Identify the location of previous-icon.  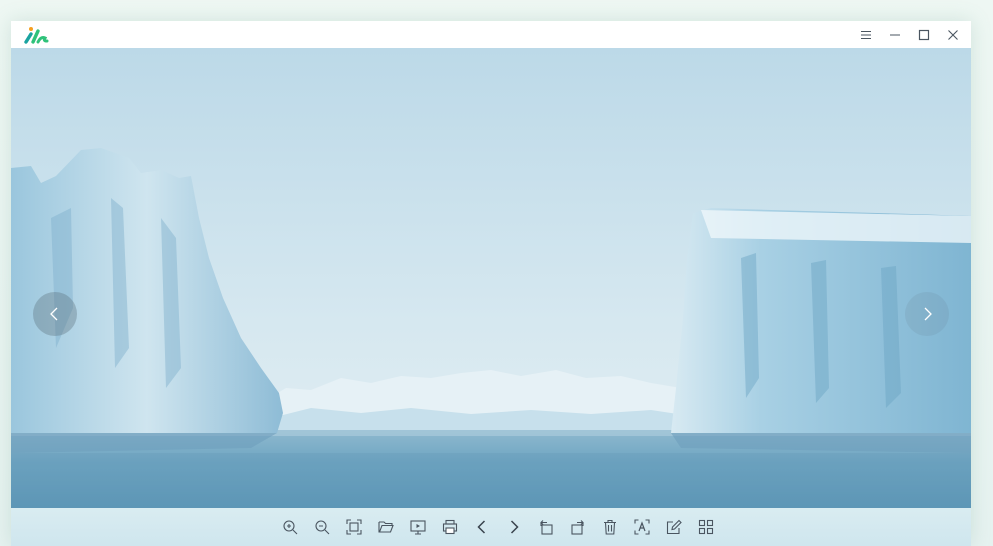
(481, 527).